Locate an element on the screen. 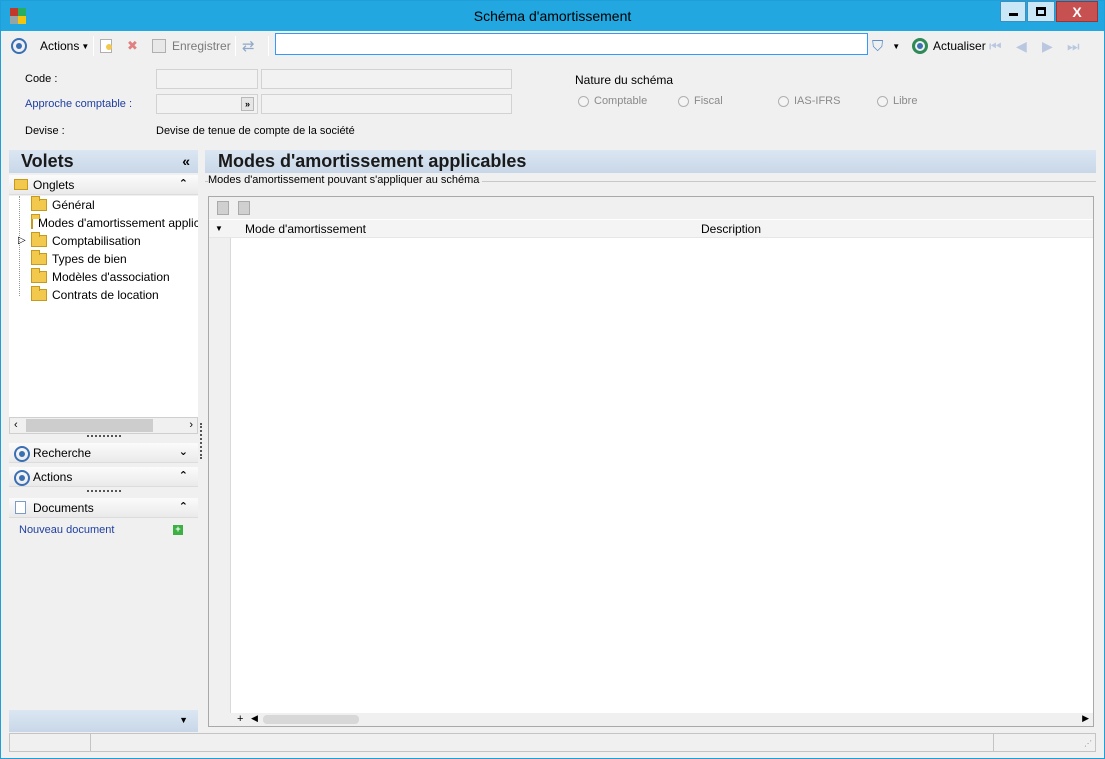  tree-item-comptabilisation: Comptabilisation is located at coordinates (86, 241).